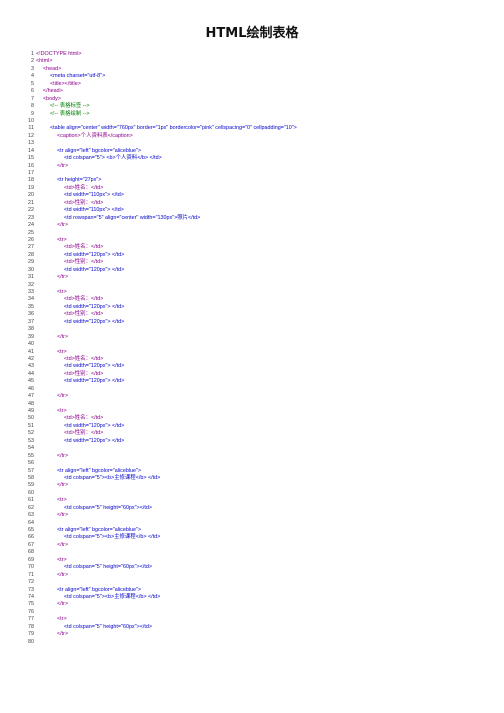 The width and height of the screenshot is (504, 713). Describe the element at coordinates (31, 582) in the screenshot. I see `line-number: 72` at that location.